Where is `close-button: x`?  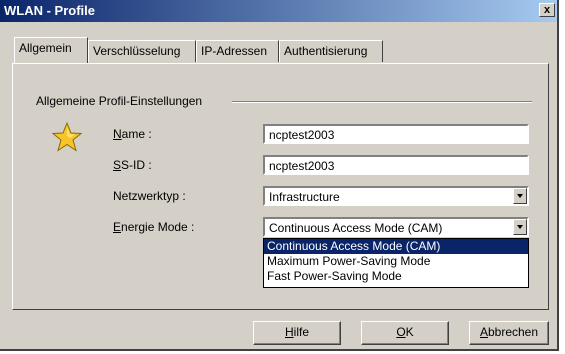 close-button: x is located at coordinates (547, 10).